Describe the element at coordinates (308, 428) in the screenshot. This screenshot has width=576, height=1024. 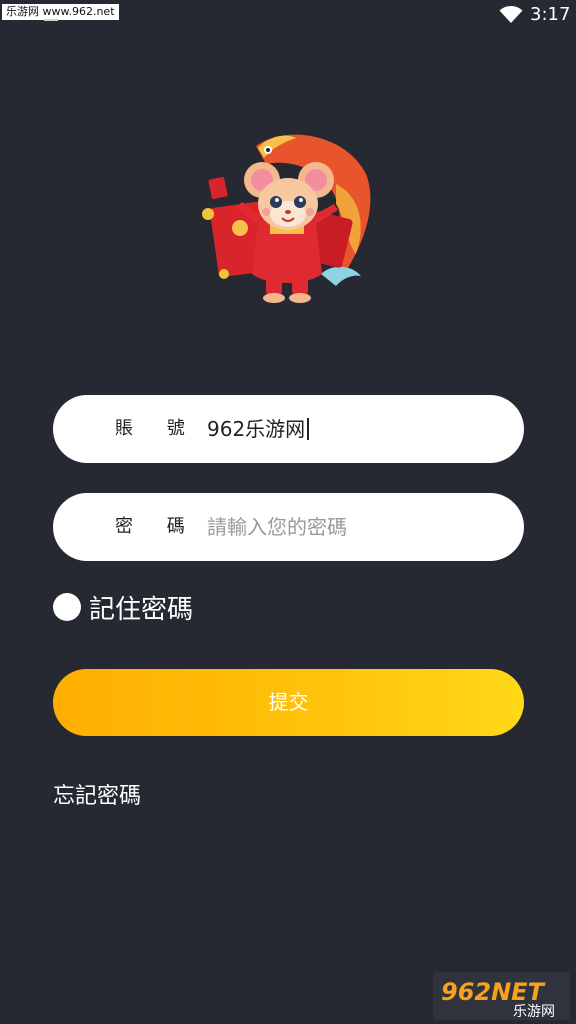
I see `text-caret` at that location.